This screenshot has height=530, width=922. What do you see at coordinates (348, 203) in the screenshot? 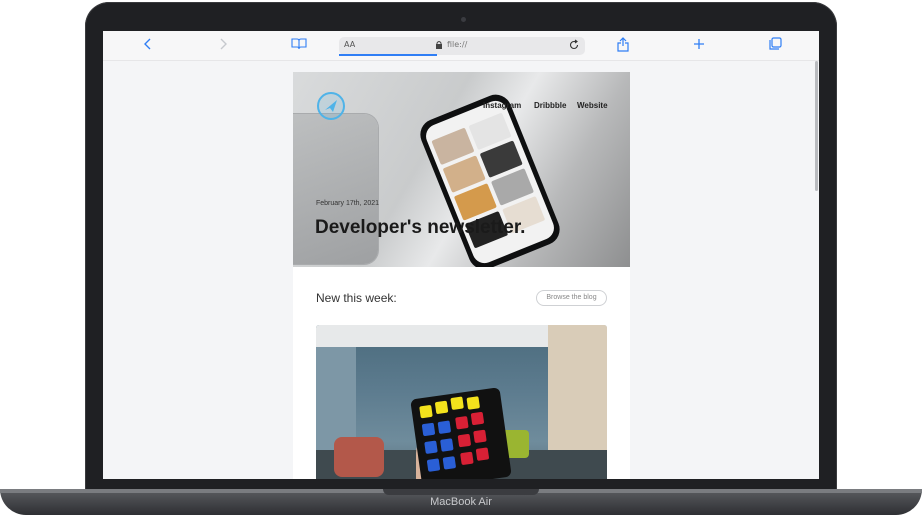
I see `post-date: February 17th, 2021` at bounding box center [348, 203].